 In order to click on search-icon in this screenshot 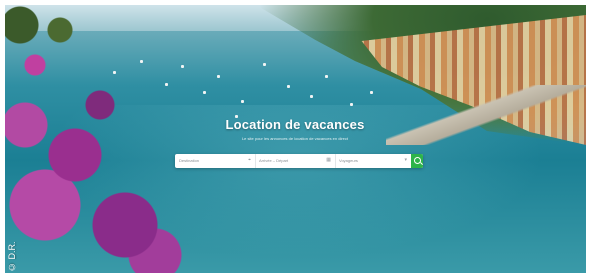, I will do `click(417, 160)`.